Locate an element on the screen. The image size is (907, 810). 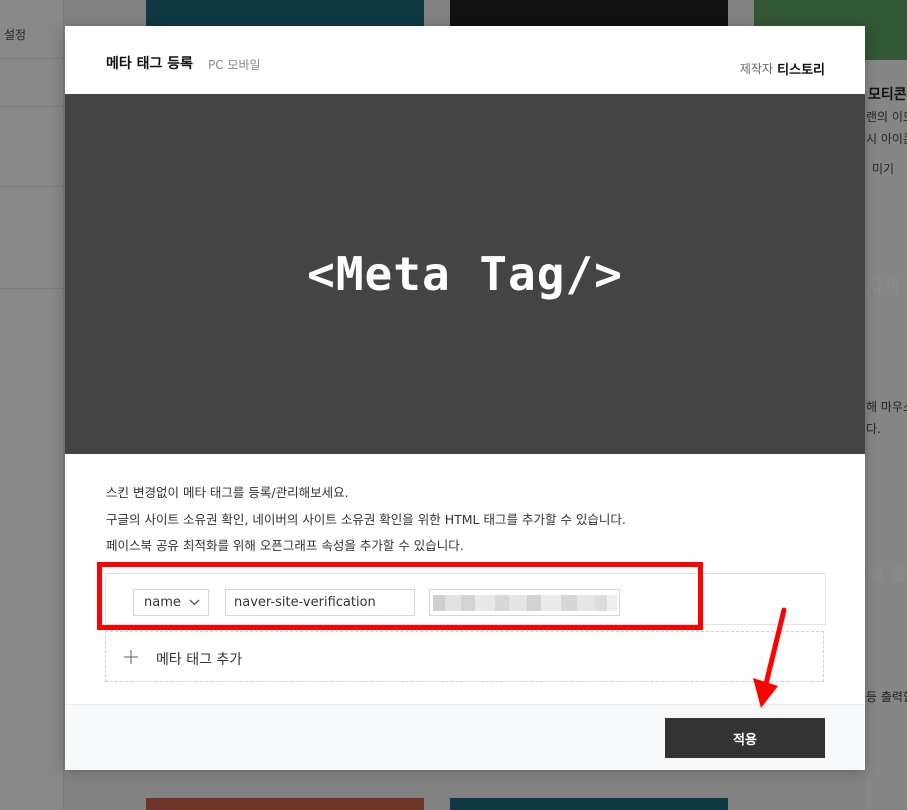
meta-content-input is located at coordinates (524, 602).